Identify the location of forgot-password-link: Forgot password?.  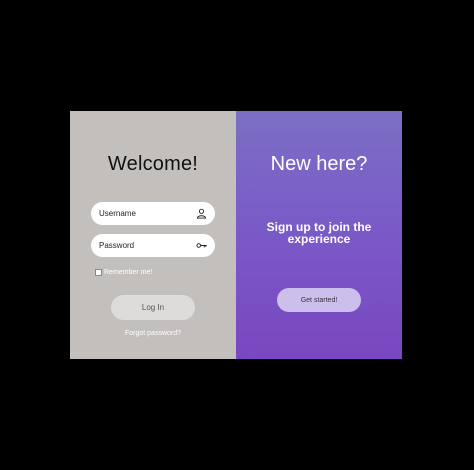
(153, 333).